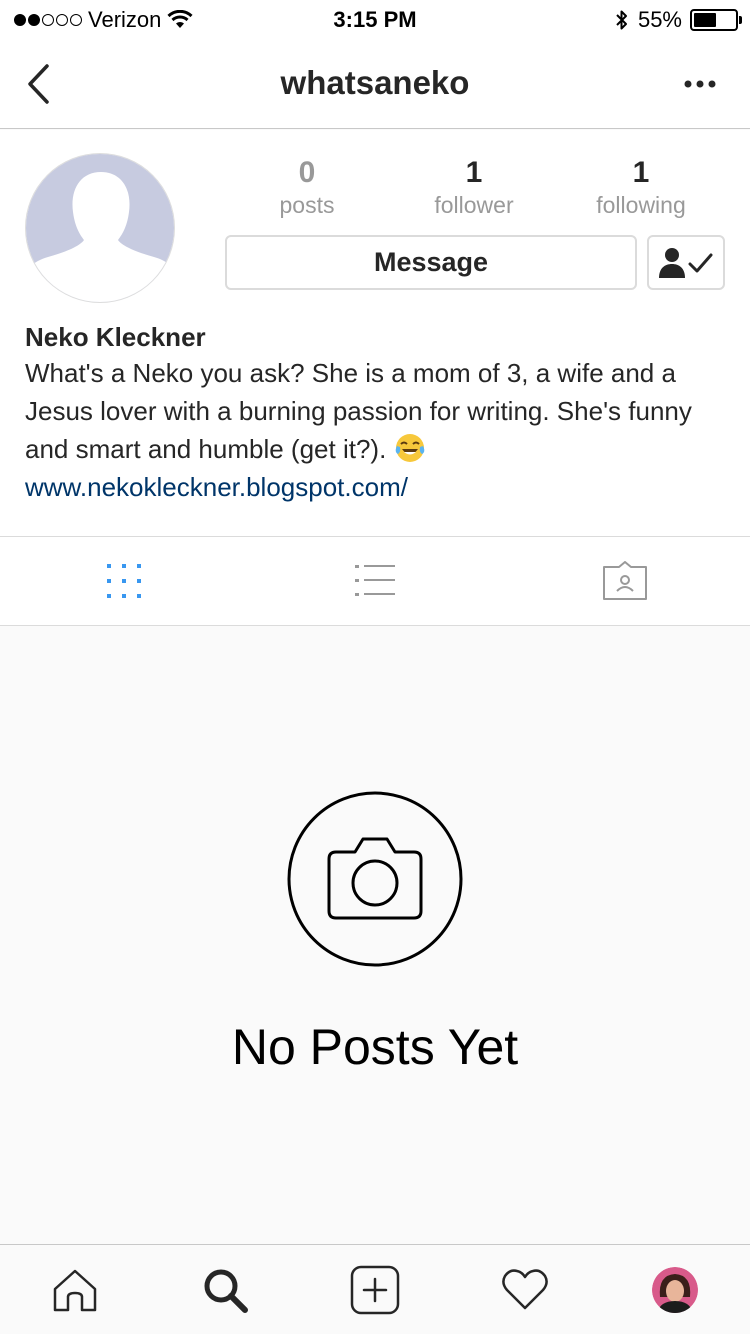  I want to click on tab-tagged, so click(625, 581).